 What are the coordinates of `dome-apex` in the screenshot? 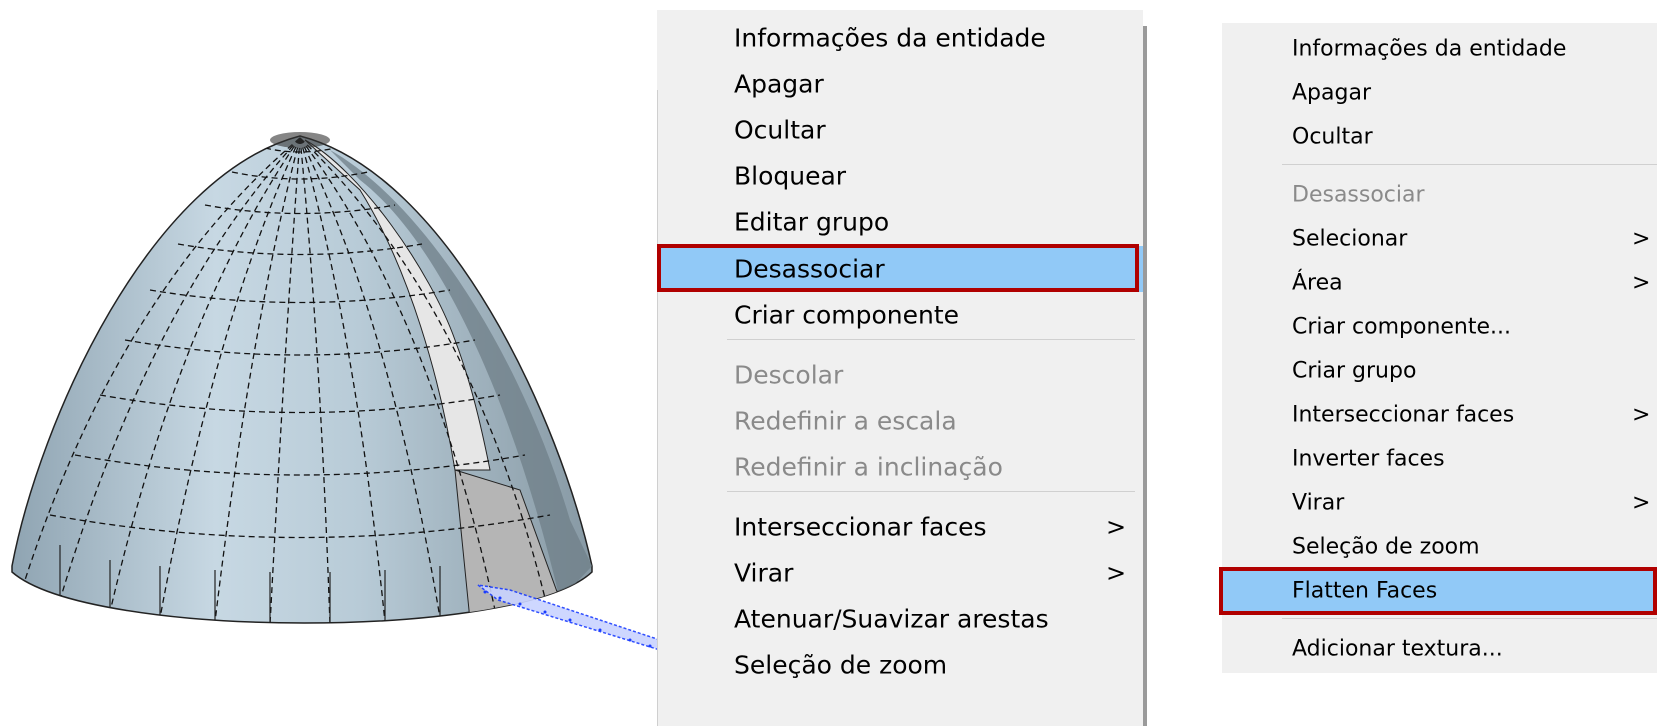 It's located at (300, 140).